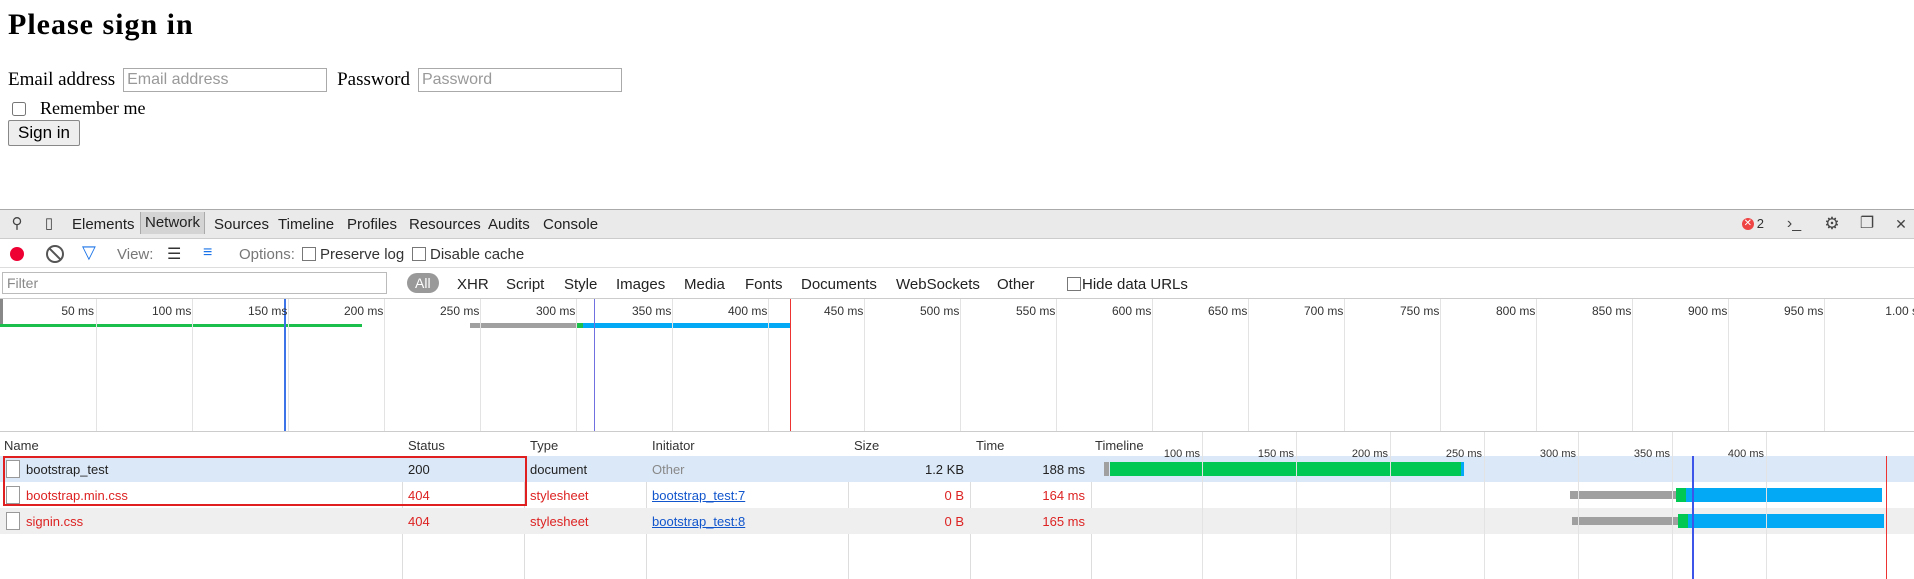 The height and width of the screenshot is (579, 1914). Describe the element at coordinates (990, 445) in the screenshot. I see `col-time: Time` at that location.